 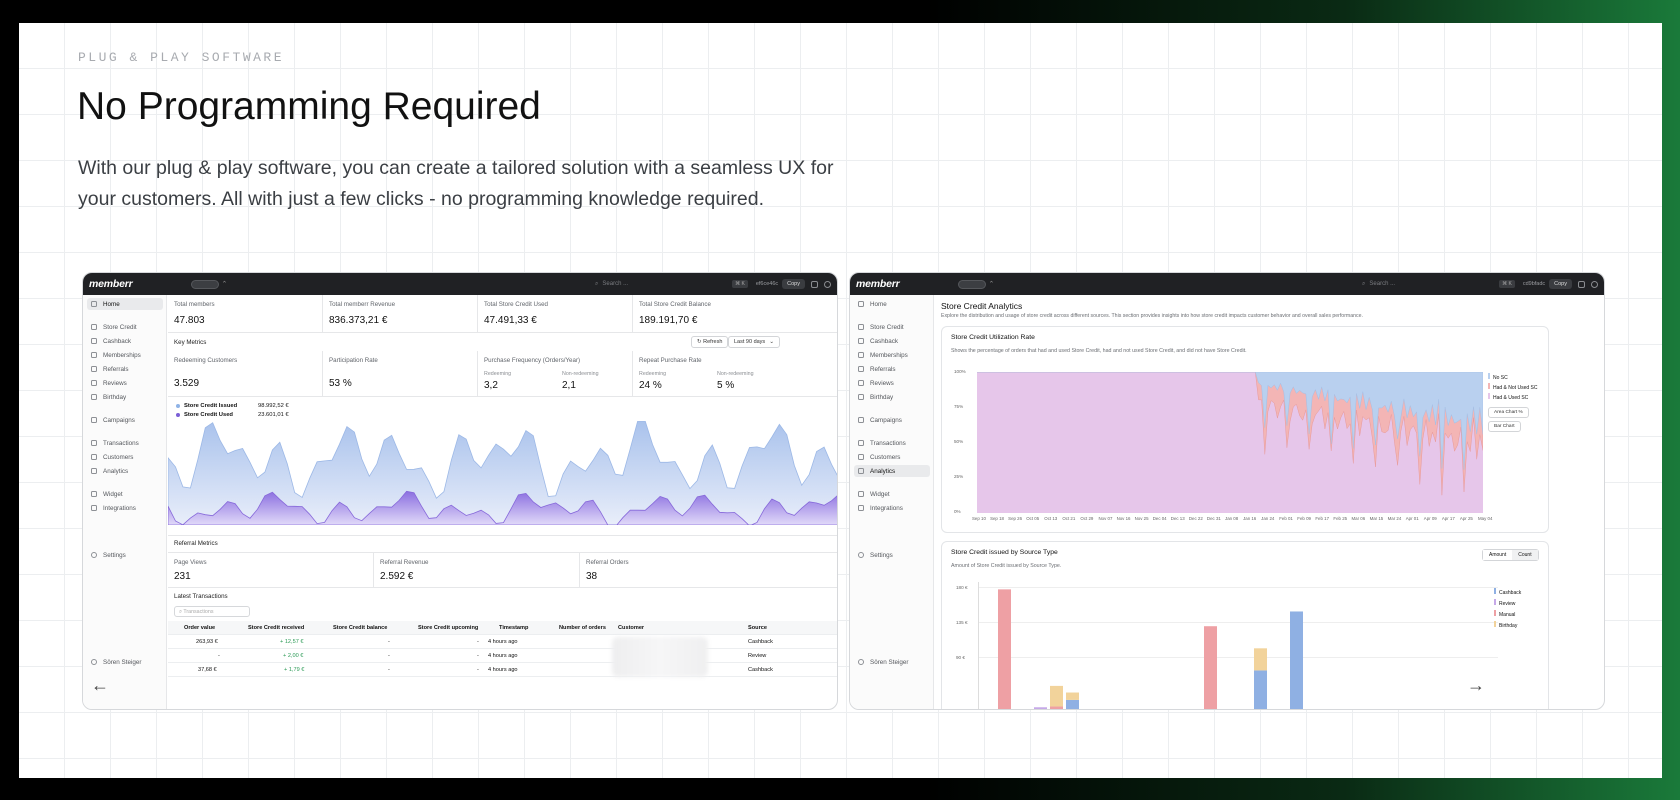 I want to click on x-tick: Jan 16, so click(x=1250, y=518).